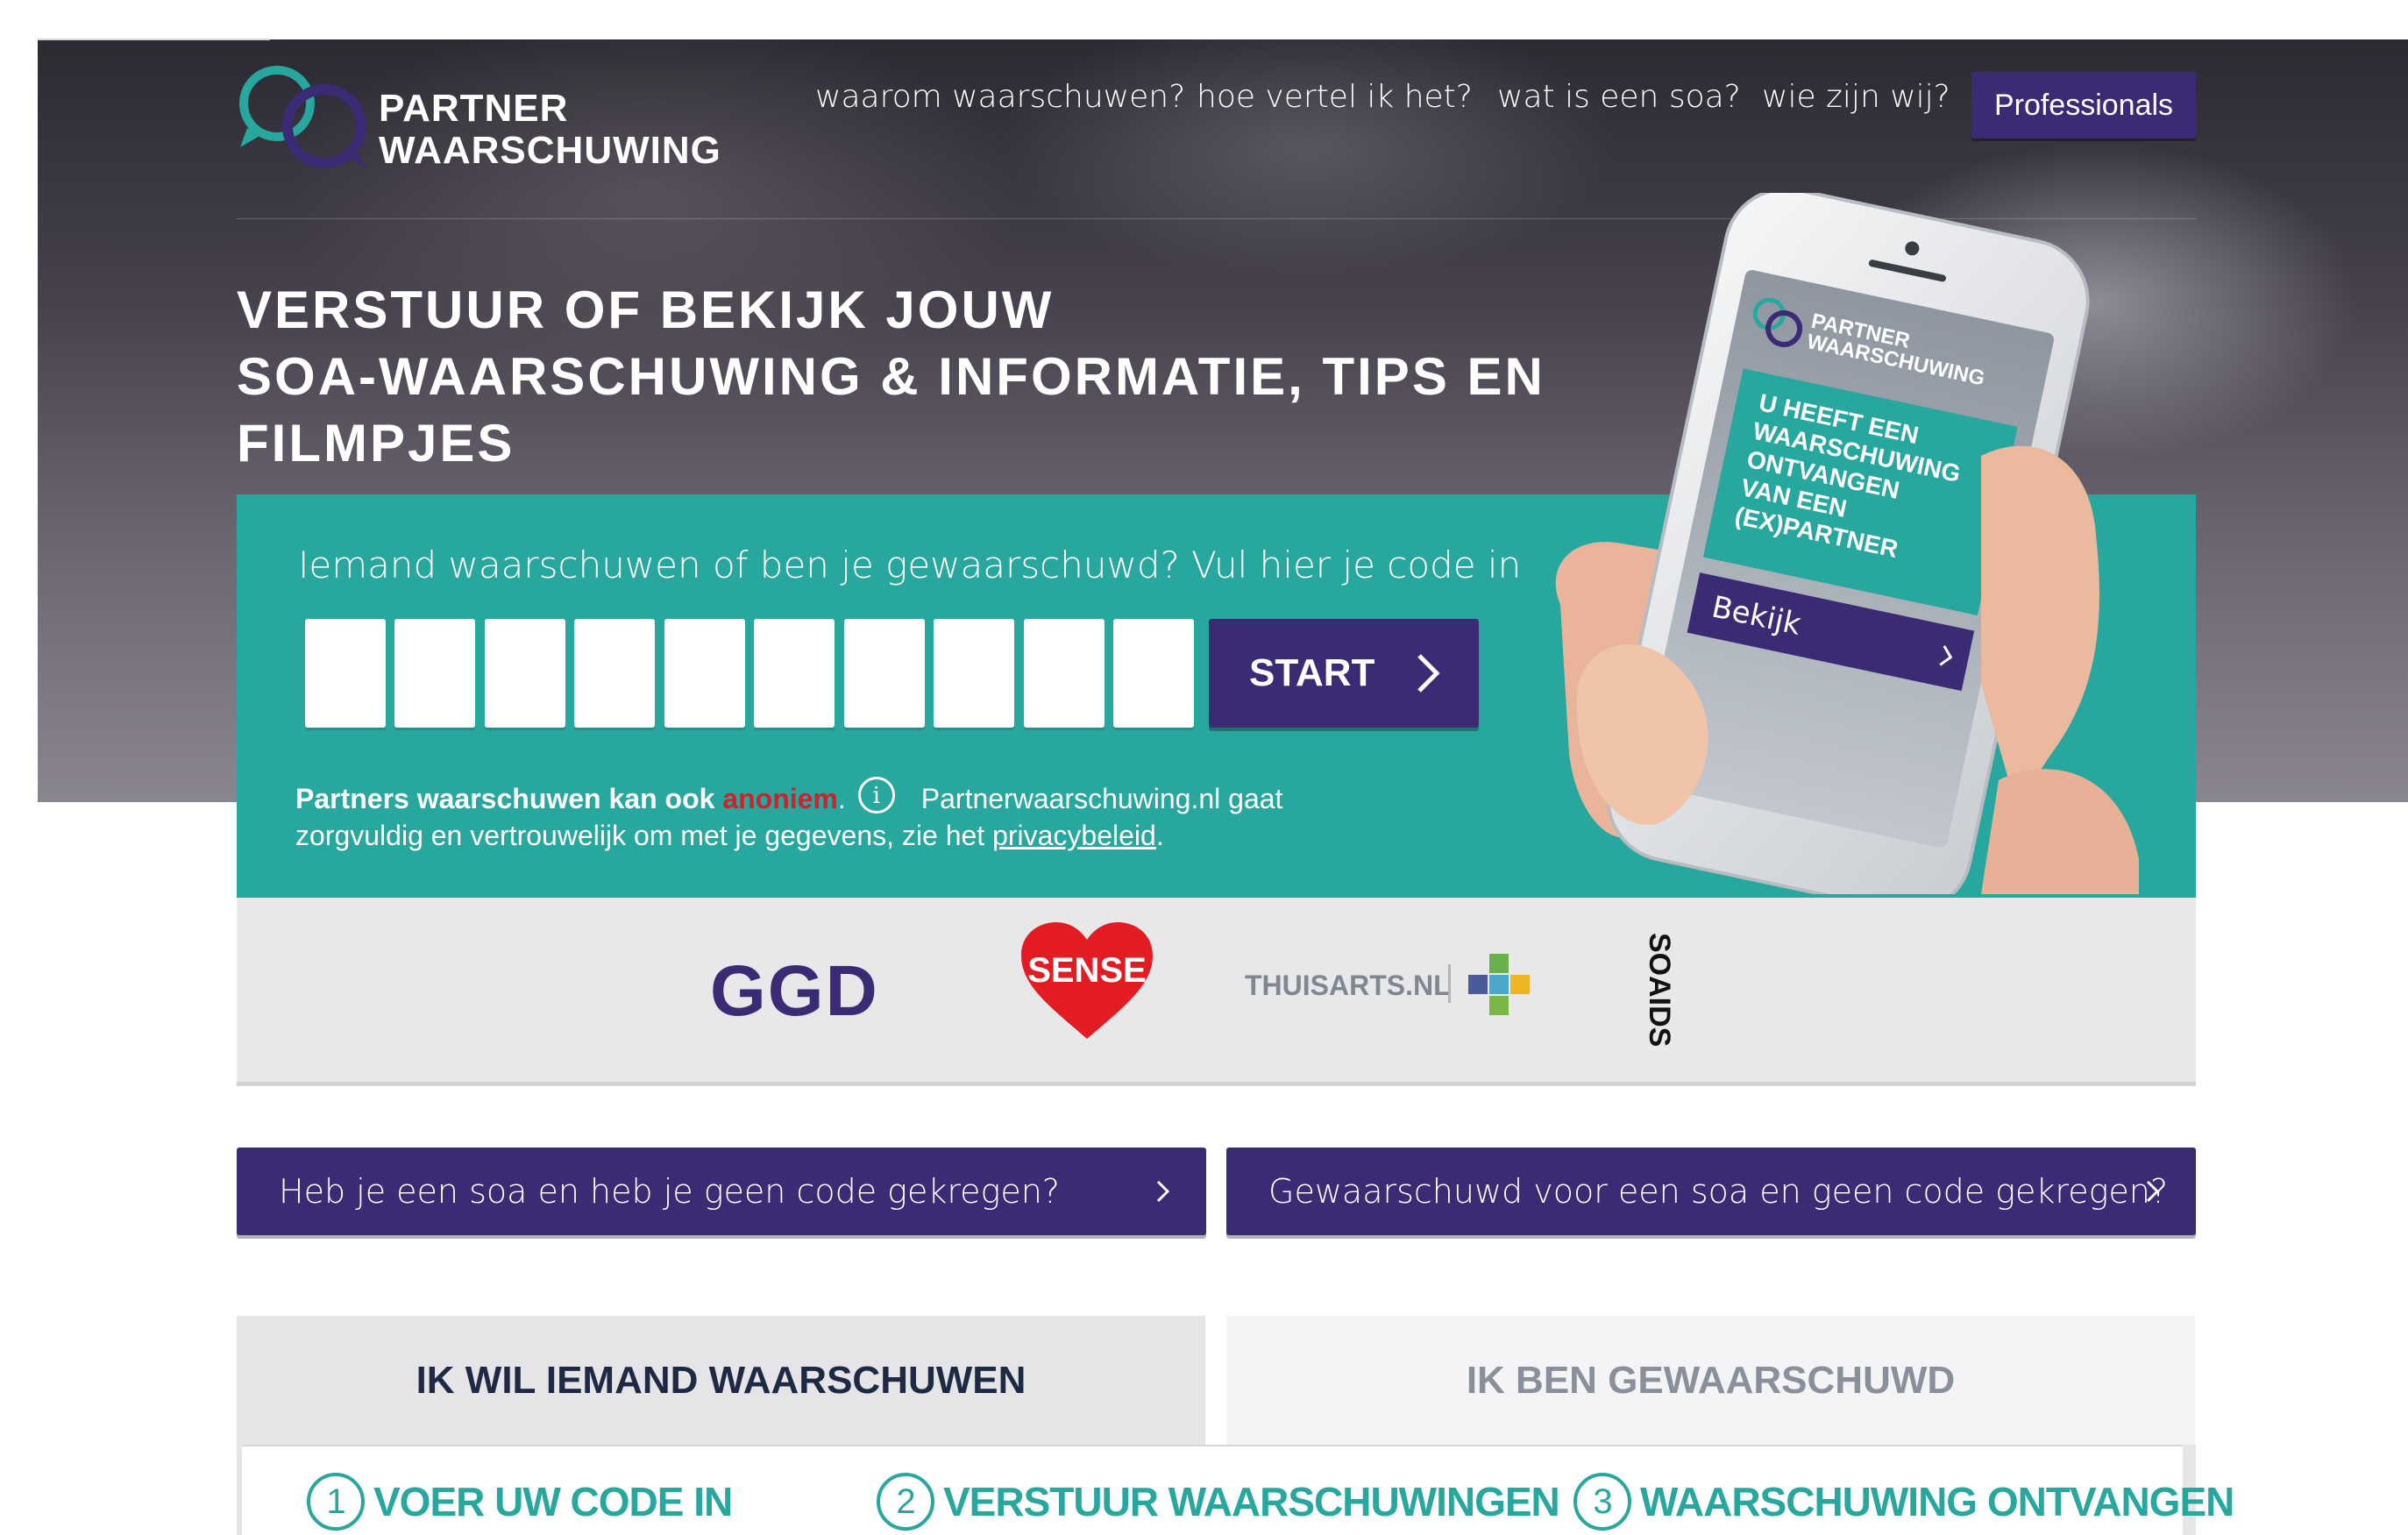  What do you see at coordinates (721, 1380) in the screenshot?
I see `tab-warn: IK WIL IEMAND WAARSCHUWEN` at bounding box center [721, 1380].